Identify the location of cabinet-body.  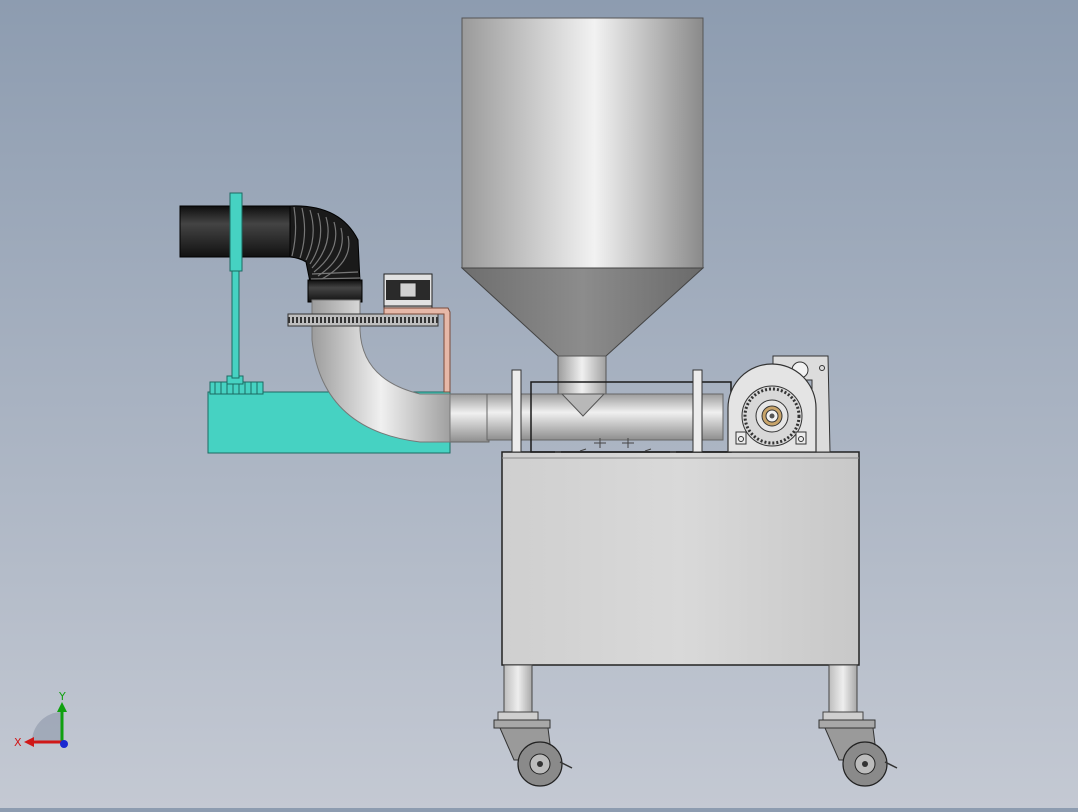
(680, 558).